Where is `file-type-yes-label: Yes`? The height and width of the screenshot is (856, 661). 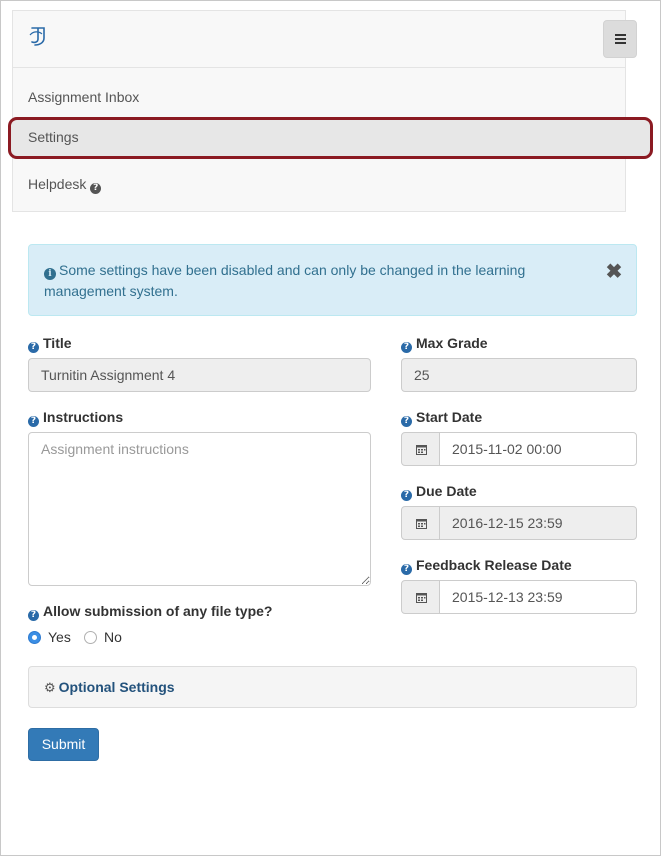 file-type-yes-label: Yes is located at coordinates (59, 637).